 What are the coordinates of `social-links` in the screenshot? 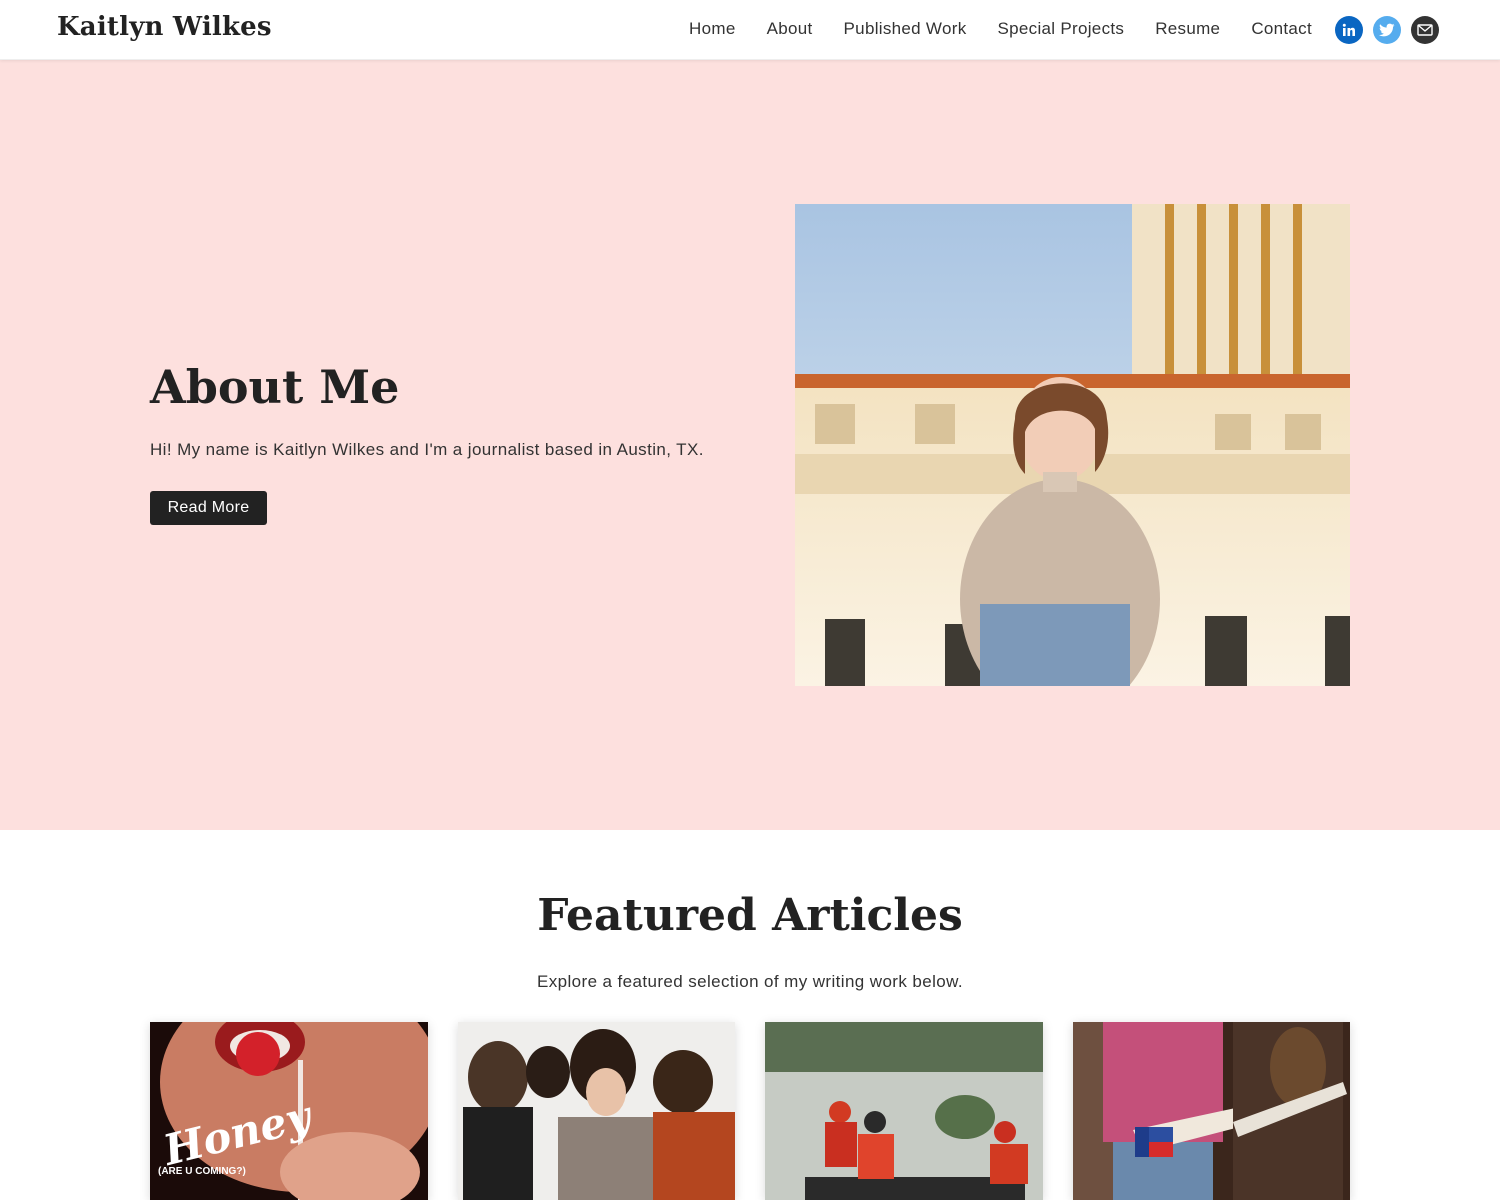 It's located at (1387, 30).